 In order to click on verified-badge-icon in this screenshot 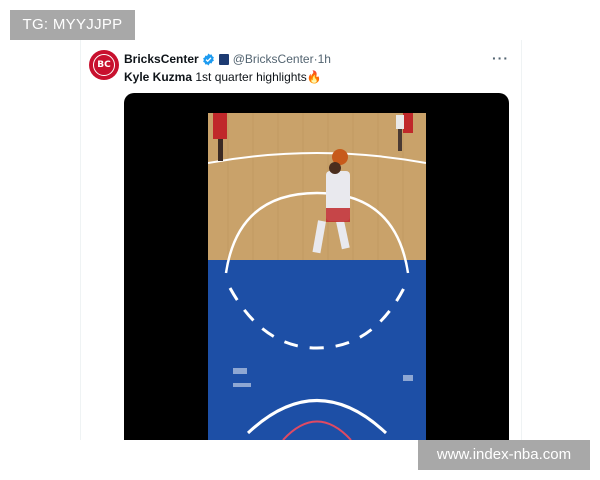, I will do `click(208, 59)`.